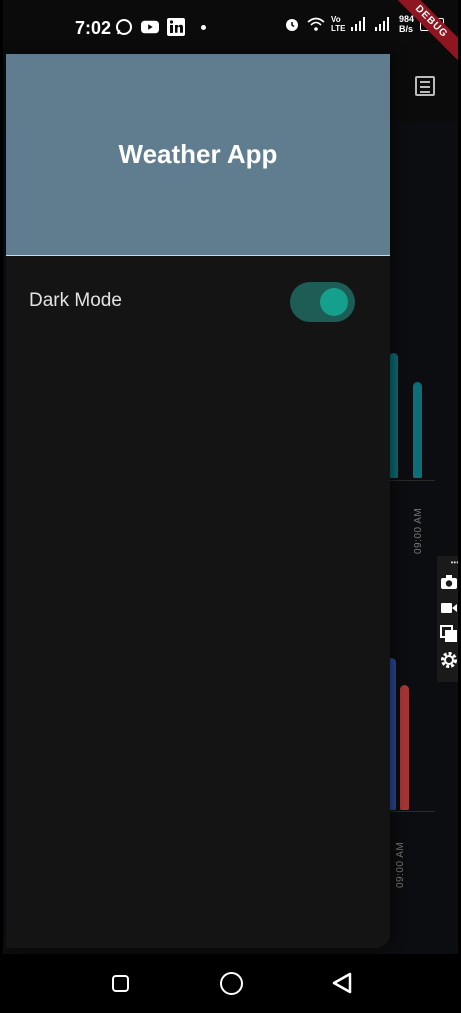 The width and height of the screenshot is (461, 1013). Describe the element at coordinates (334, 302) in the screenshot. I see `toggle-knob` at that location.